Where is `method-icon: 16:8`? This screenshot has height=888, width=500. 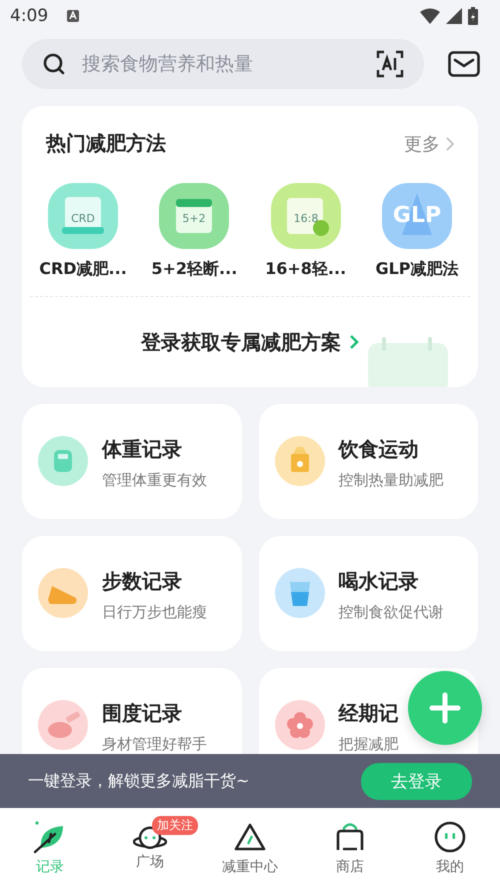
method-icon: 16:8 is located at coordinates (305, 216).